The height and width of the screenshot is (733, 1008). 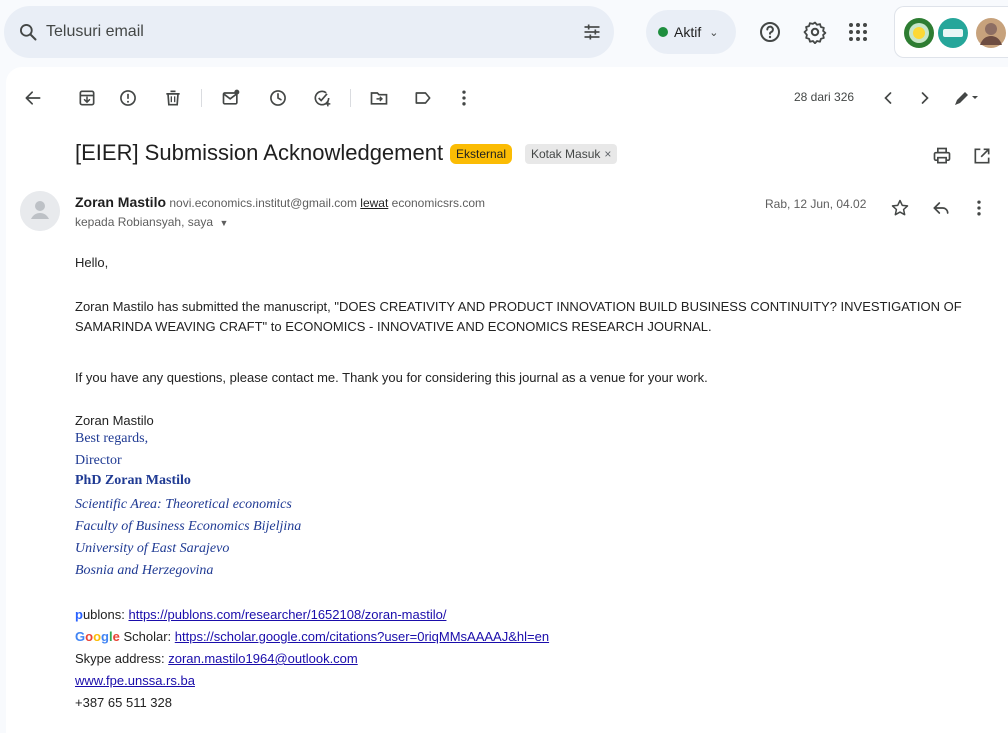 I want to click on via-link: lewat, so click(x=374, y=203).